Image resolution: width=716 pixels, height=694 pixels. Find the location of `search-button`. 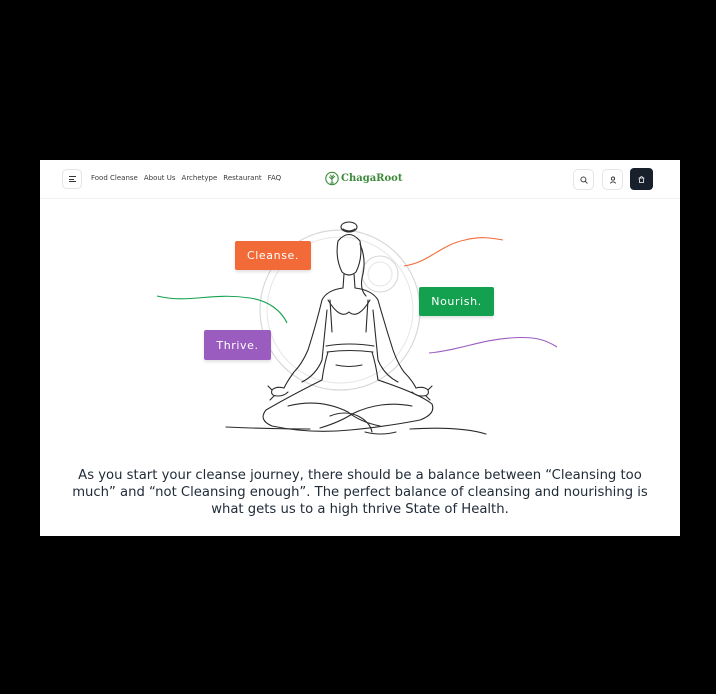

search-button is located at coordinates (583, 179).